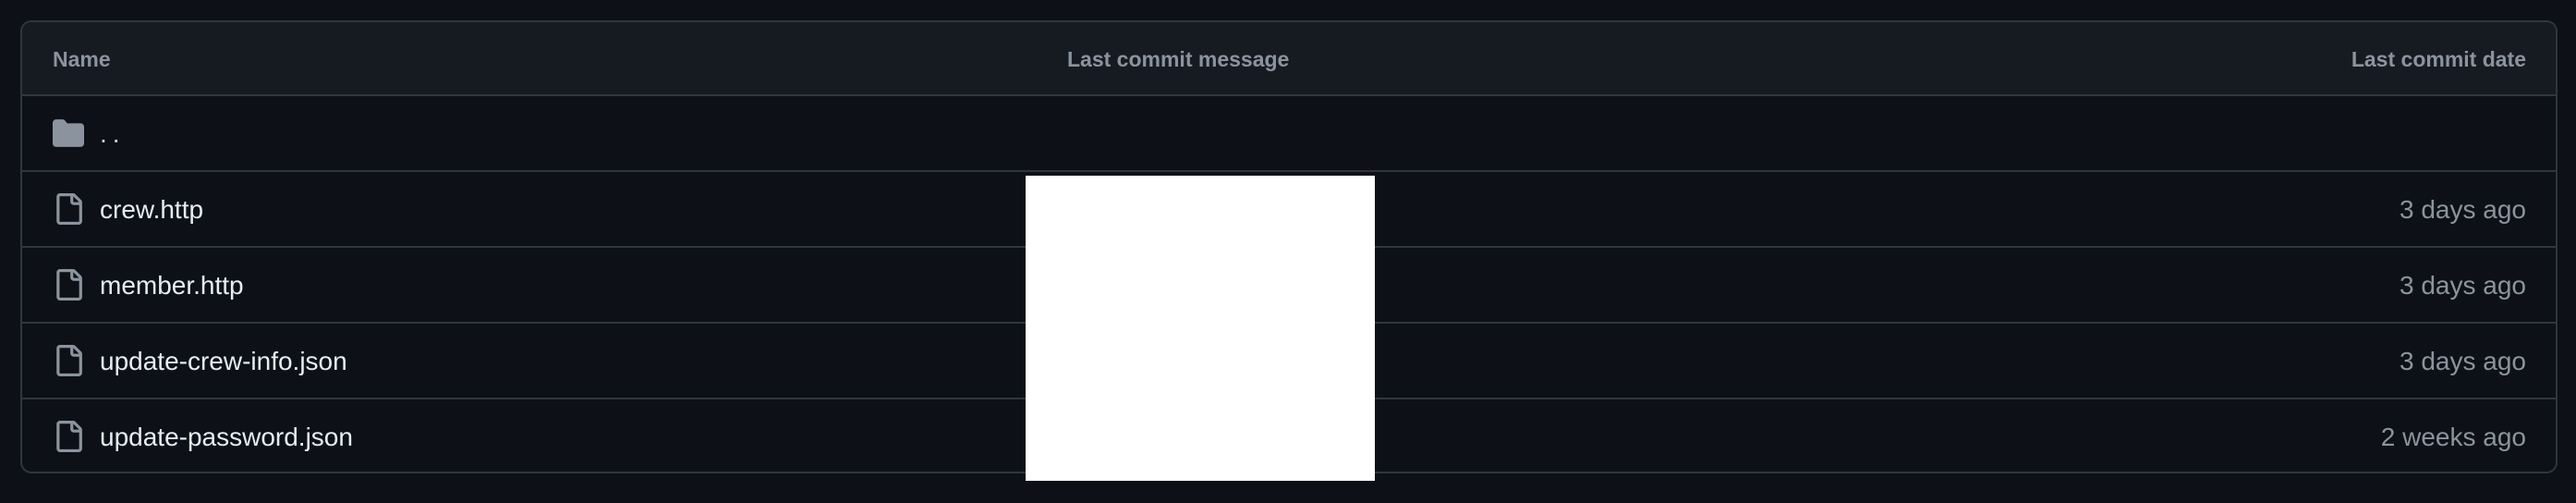 This screenshot has width=2576, height=503. What do you see at coordinates (2453, 437) in the screenshot?
I see `commit-date: 2 weeks ago` at bounding box center [2453, 437].